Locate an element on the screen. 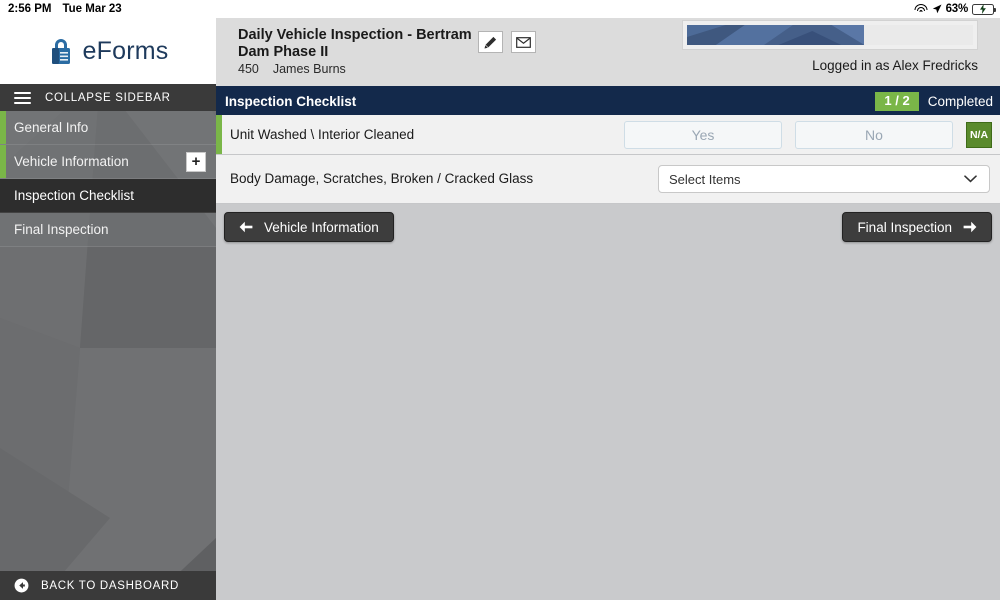 The height and width of the screenshot is (600, 1000). sidebar-item-general-info: General Info is located at coordinates (108, 128).